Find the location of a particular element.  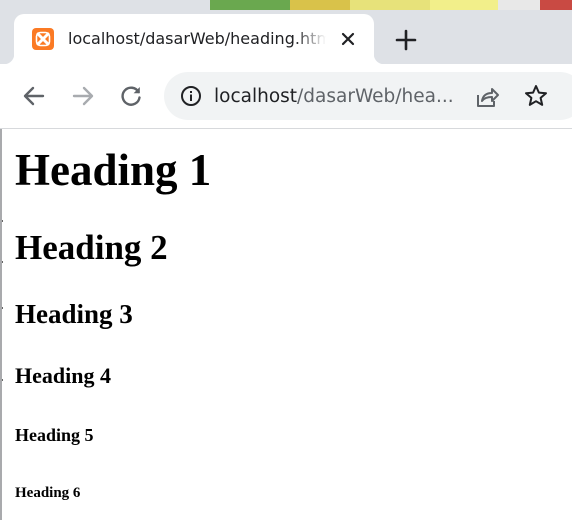

tab-active: localhost/dasarWeb/heading.html is located at coordinates (194, 39).